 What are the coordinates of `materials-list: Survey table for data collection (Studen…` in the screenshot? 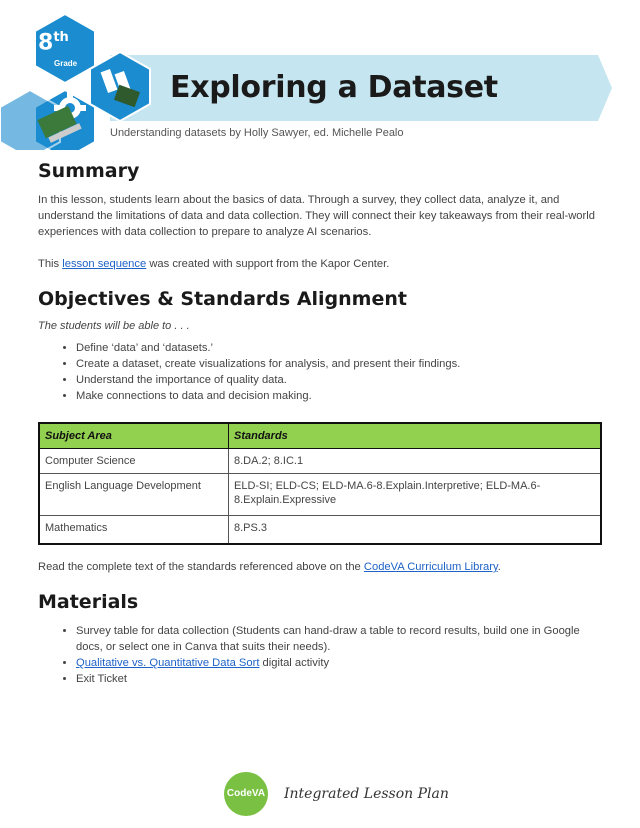 It's located at (320, 655).